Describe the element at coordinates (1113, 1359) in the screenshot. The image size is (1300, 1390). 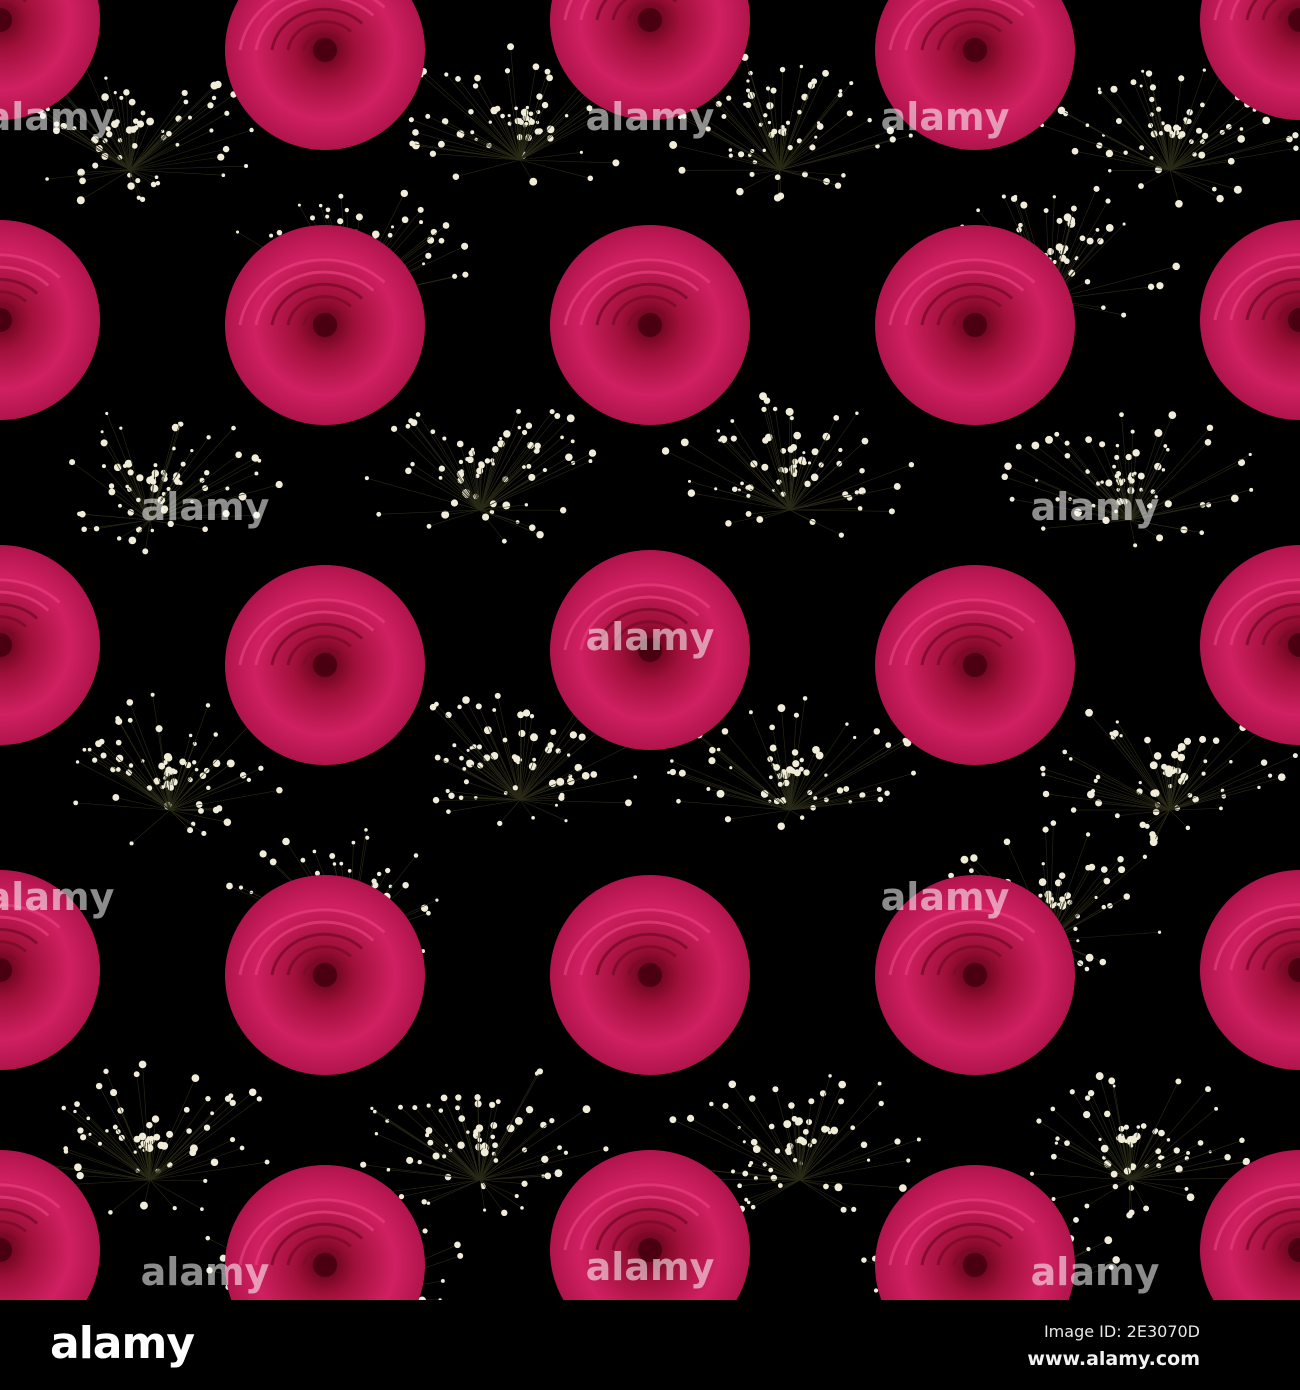
I see `site-url: www.alamy.com` at that location.